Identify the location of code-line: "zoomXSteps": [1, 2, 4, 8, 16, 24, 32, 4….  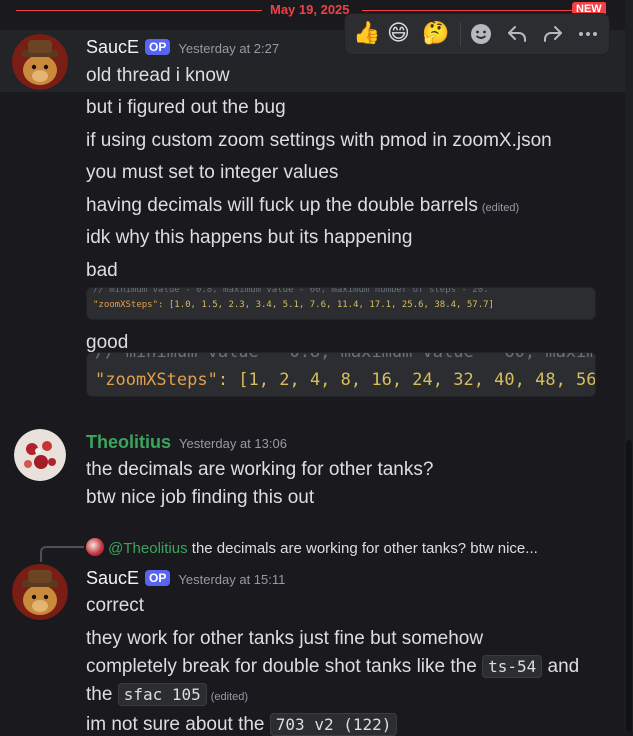
(345, 380).